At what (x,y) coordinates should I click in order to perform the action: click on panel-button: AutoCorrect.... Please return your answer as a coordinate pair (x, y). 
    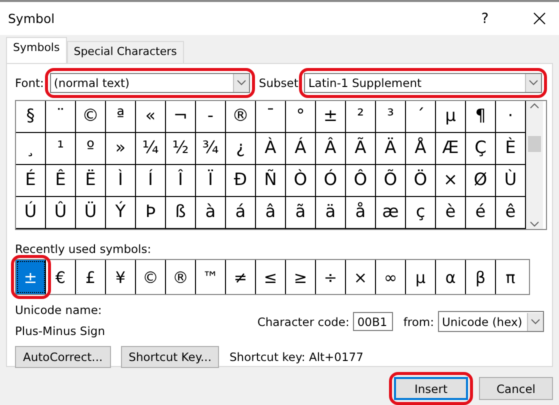
    Looking at the image, I should click on (63, 357).